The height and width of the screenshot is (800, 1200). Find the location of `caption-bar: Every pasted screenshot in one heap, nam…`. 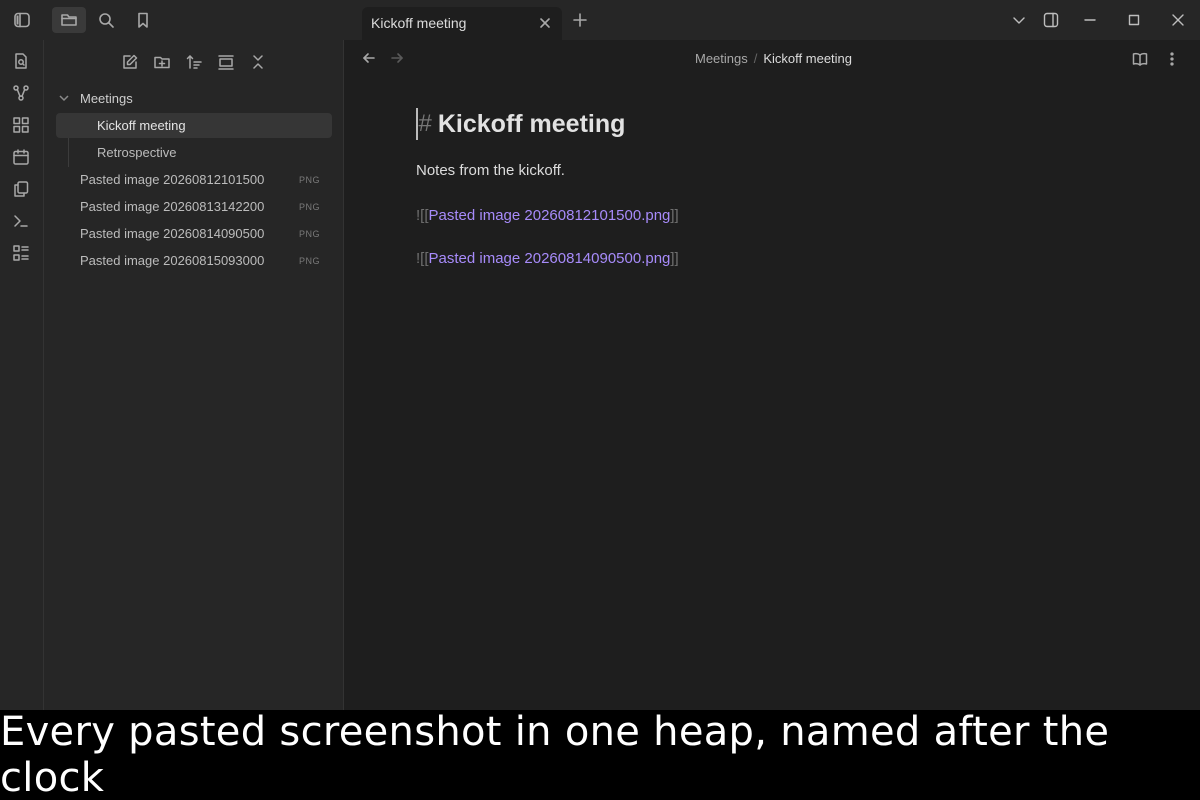

caption-bar: Every pasted screenshot in one heap, nam… is located at coordinates (600, 754).